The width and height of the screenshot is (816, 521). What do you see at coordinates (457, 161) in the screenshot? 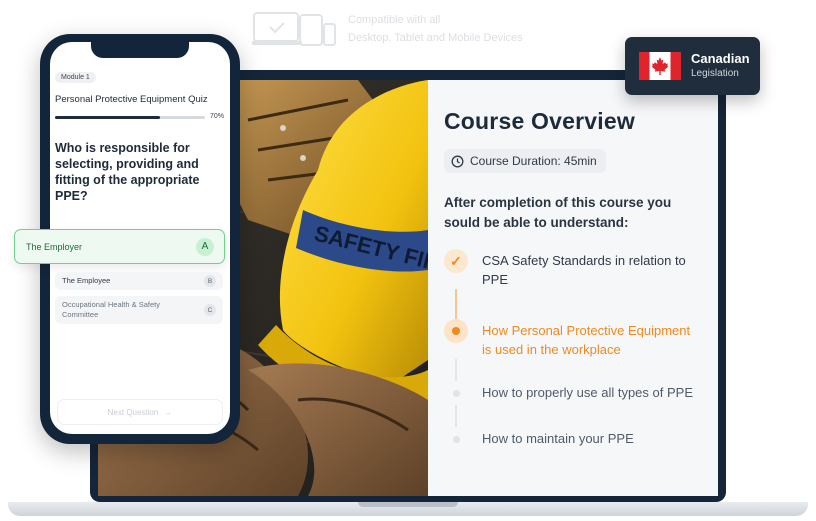
I see `clock-icon` at bounding box center [457, 161].